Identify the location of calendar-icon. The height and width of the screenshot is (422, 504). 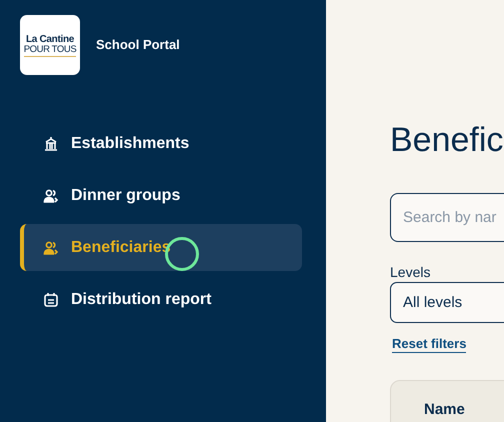
(51, 300).